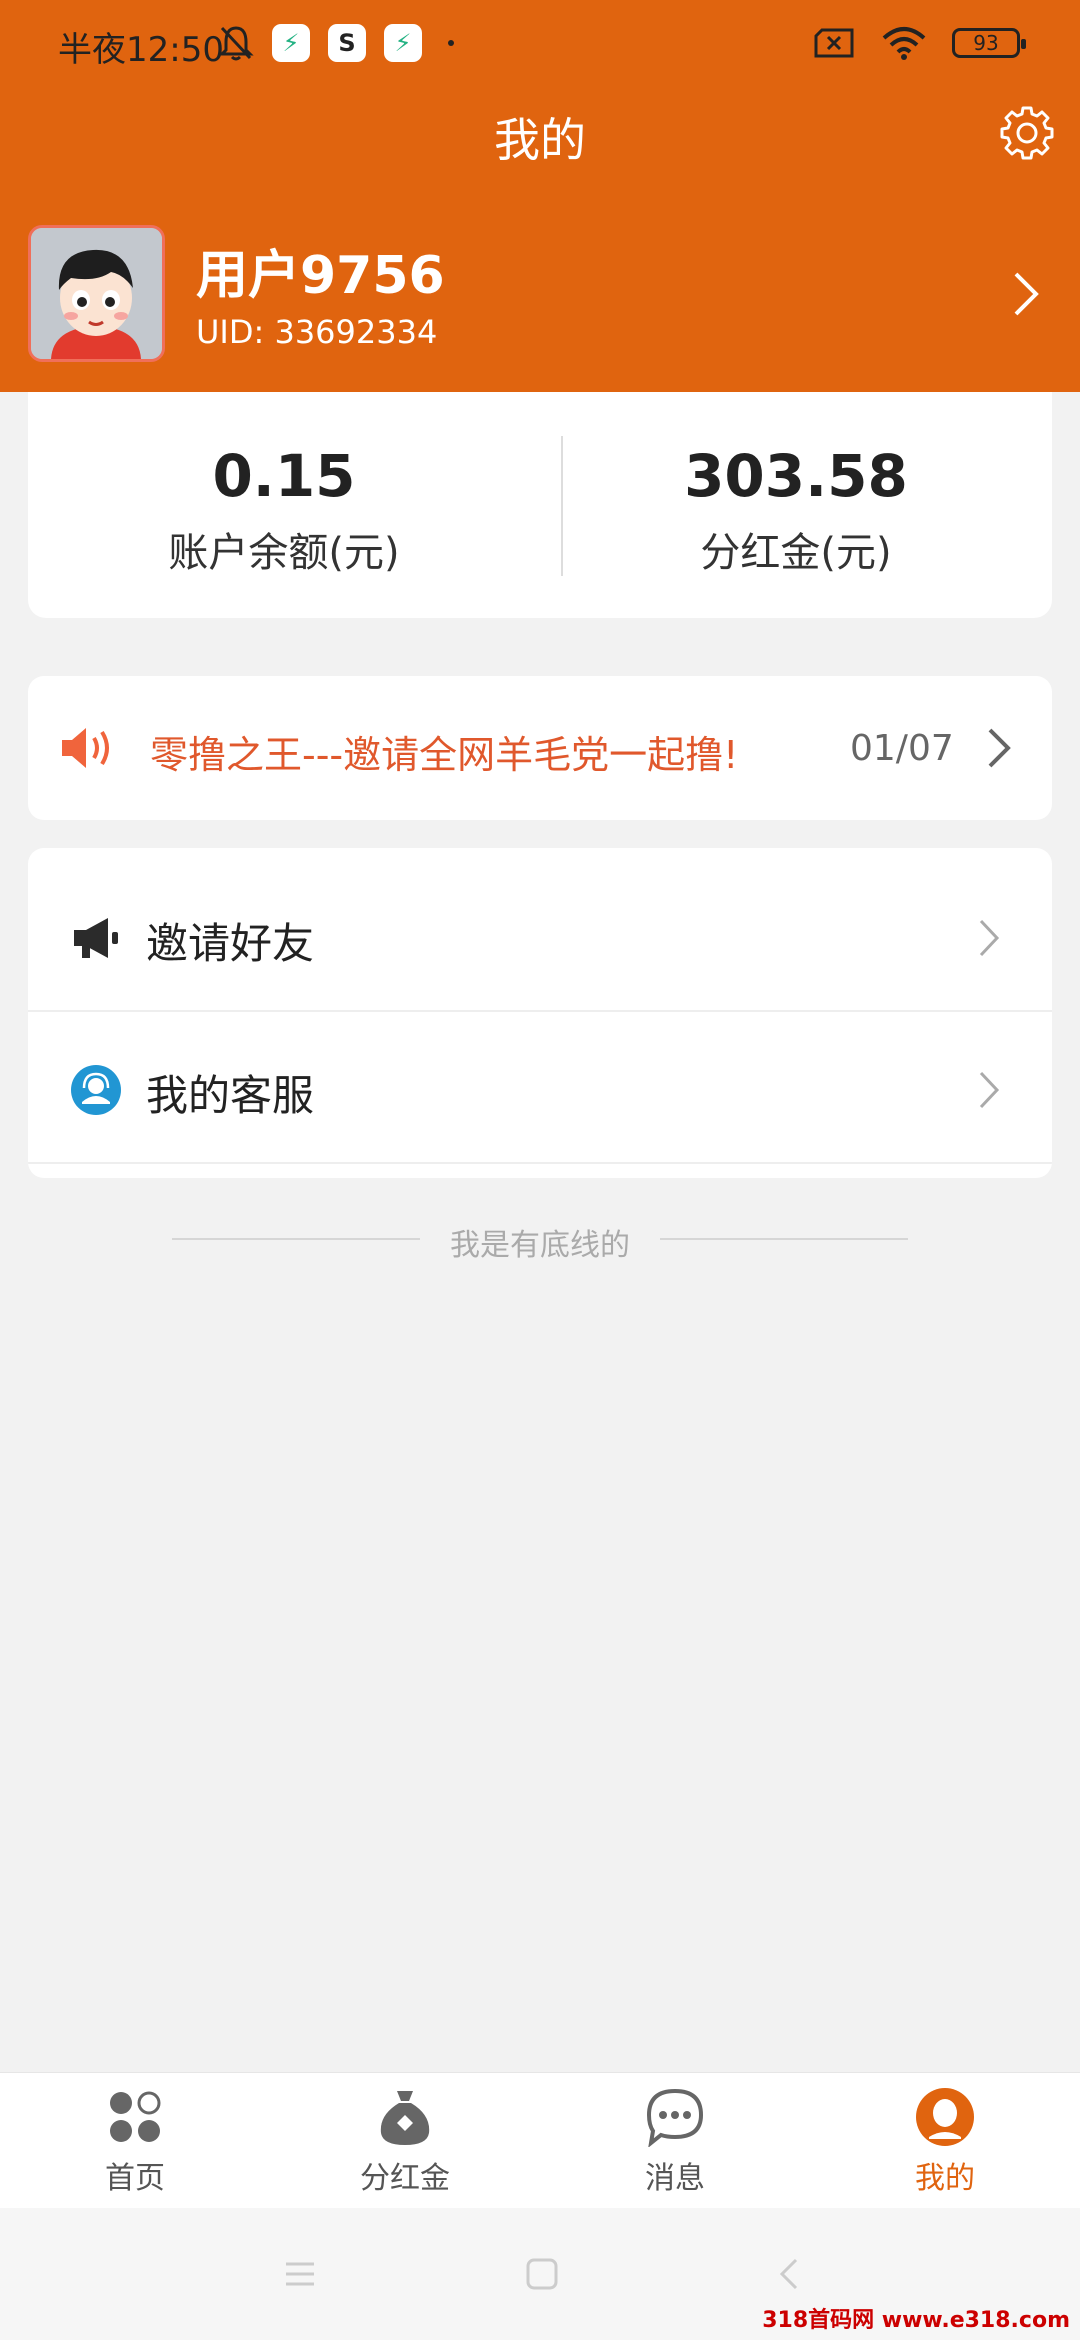 The image size is (1080, 2340). What do you see at coordinates (96, 1090) in the screenshot?
I see `customer-service-icon` at bounding box center [96, 1090].